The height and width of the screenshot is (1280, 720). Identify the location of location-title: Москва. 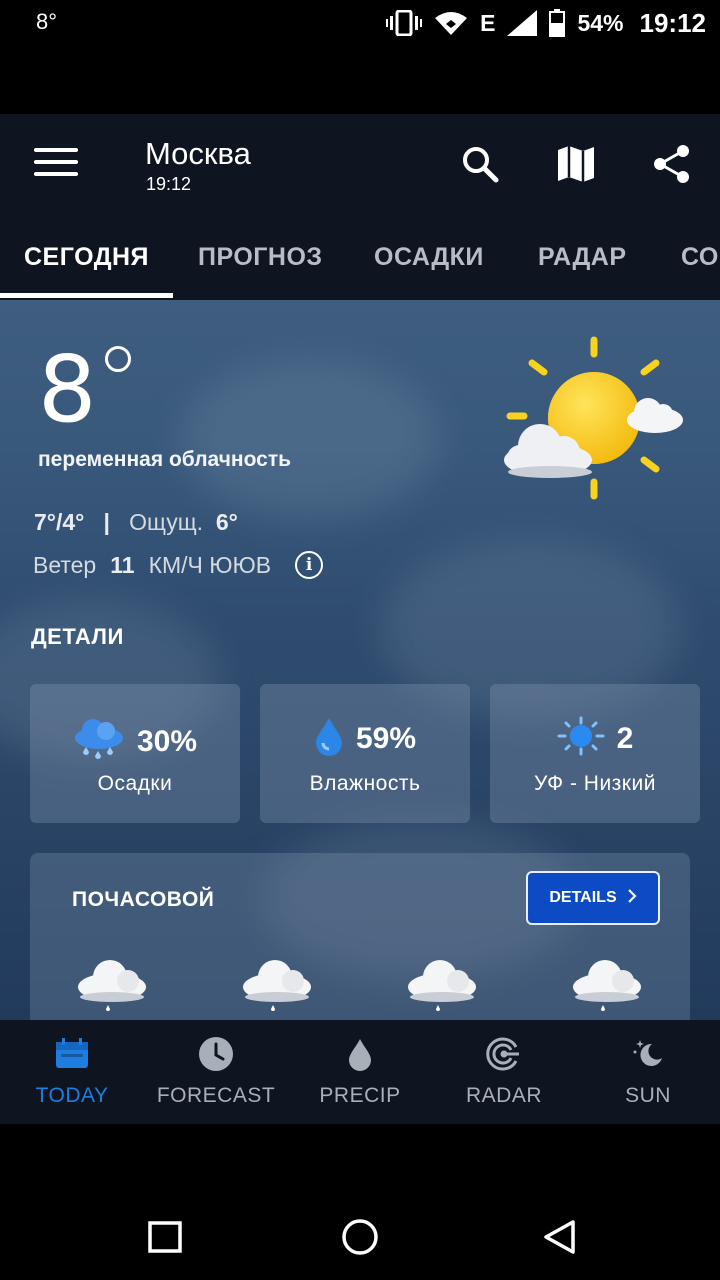
(198, 154).